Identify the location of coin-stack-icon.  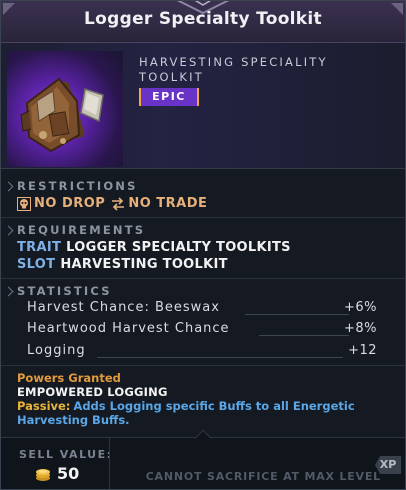
(43, 474).